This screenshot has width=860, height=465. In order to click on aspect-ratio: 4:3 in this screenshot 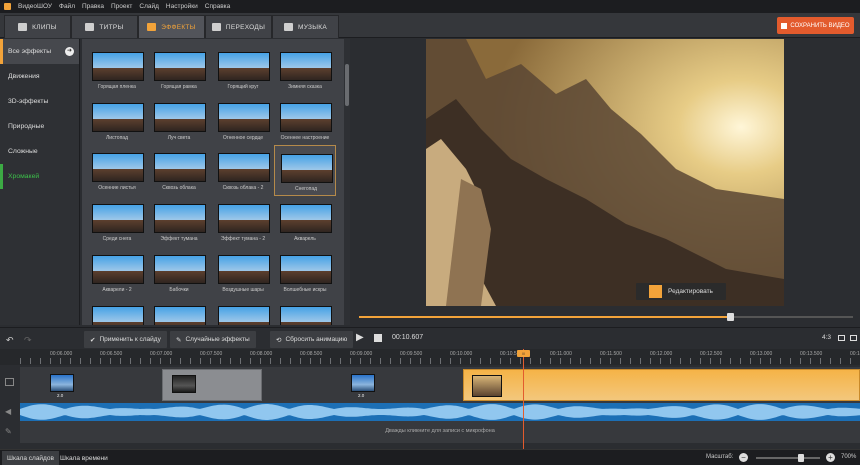, I will do `click(826, 337)`.